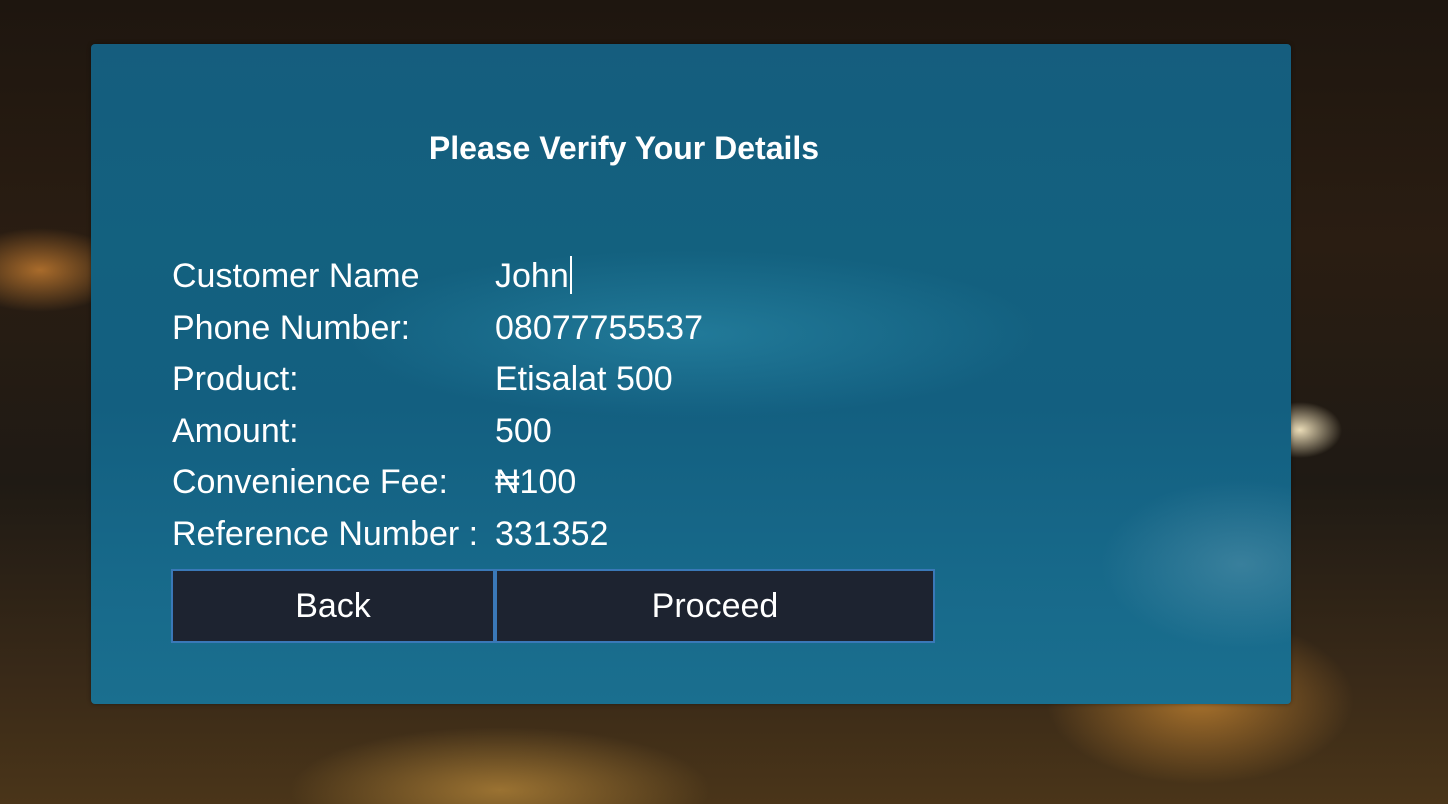  What do you see at coordinates (584, 379) in the screenshot?
I see `product-value: Etisalat 500` at bounding box center [584, 379].